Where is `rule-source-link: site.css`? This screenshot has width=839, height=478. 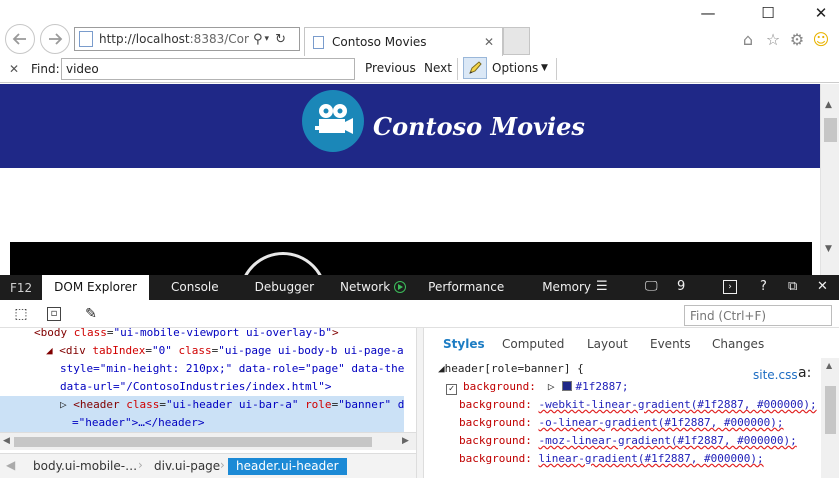 rule-source-link: site.css is located at coordinates (775, 375).